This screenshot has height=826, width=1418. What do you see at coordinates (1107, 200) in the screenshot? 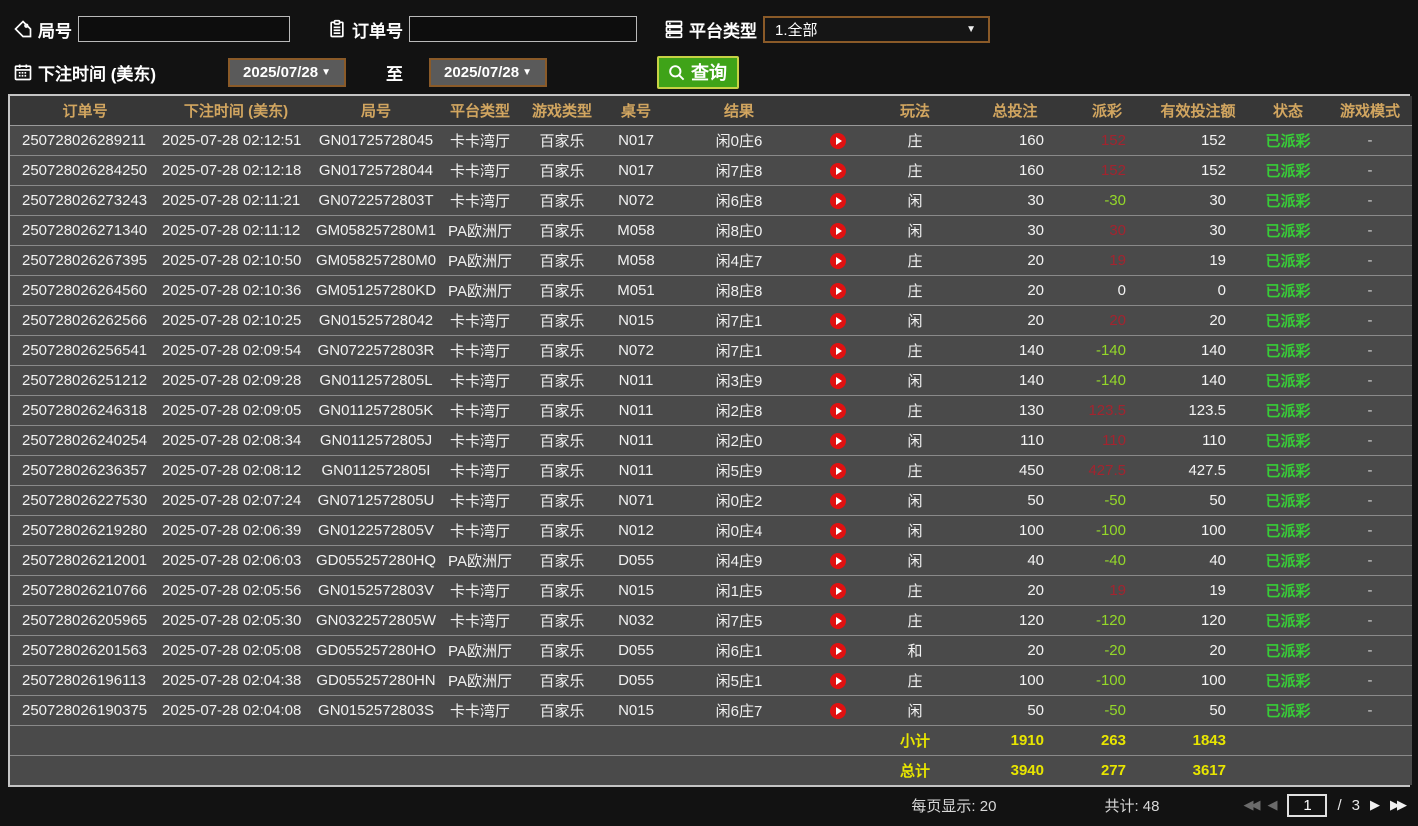
I see `cell-payout: -30` at bounding box center [1107, 200].